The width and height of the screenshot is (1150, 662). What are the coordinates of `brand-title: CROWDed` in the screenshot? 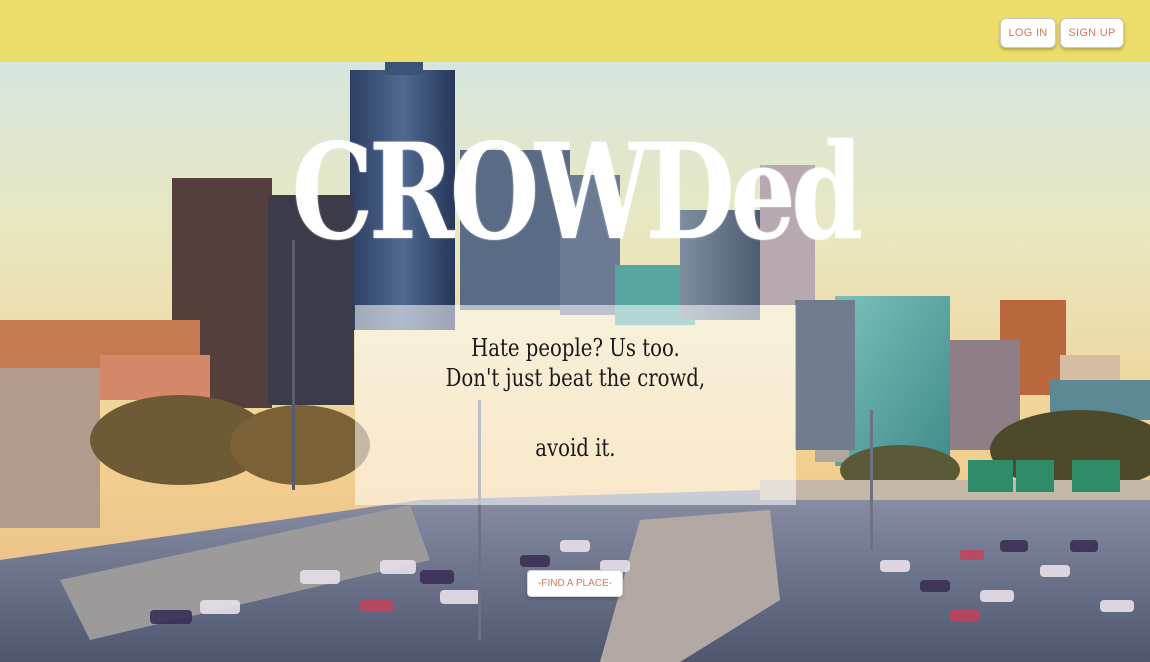 It's located at (577, 192).